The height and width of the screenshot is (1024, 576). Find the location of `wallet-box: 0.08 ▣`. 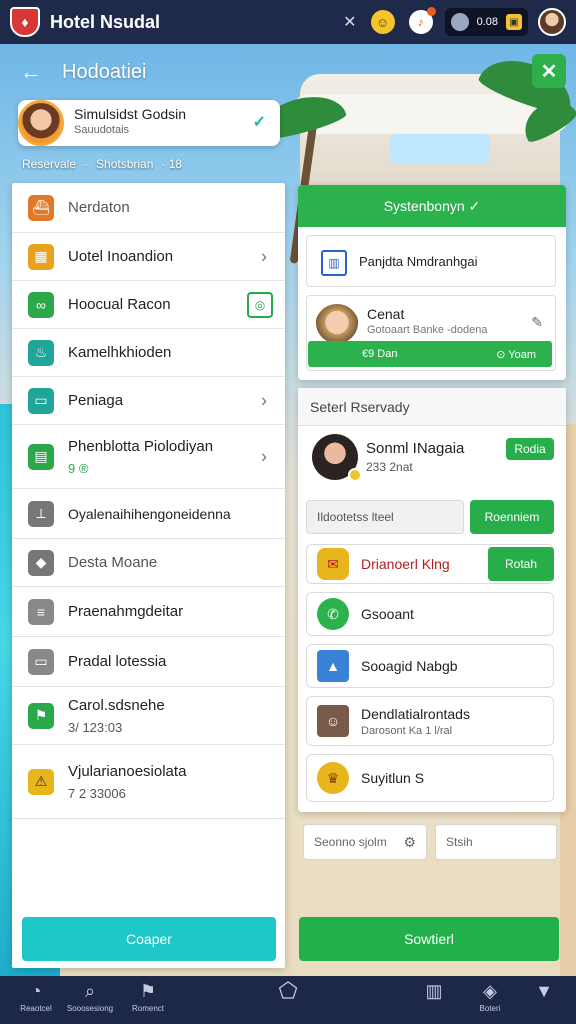

wallet-box: 0.08 ▣ is located at coordinates (486, 22).